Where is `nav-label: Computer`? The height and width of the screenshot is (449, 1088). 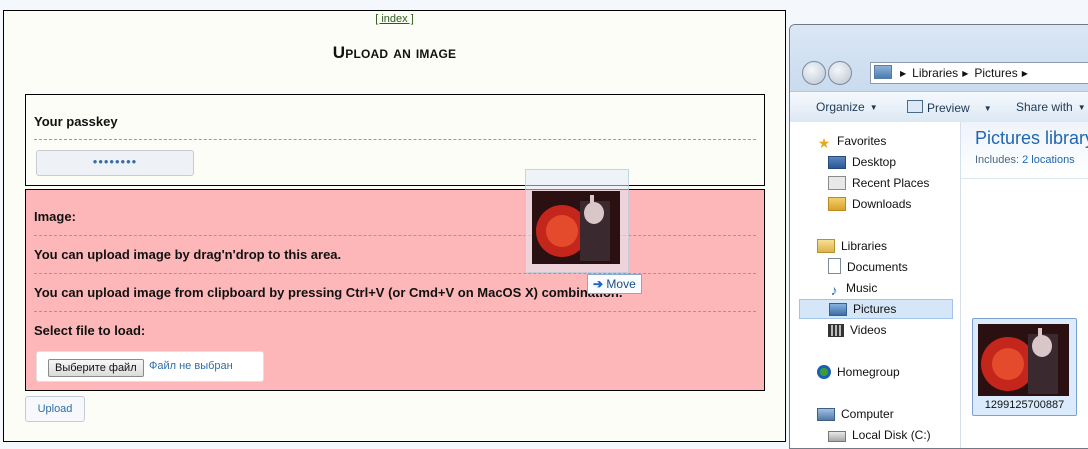 nav-label: Computer is located at coordinates (867, 414).